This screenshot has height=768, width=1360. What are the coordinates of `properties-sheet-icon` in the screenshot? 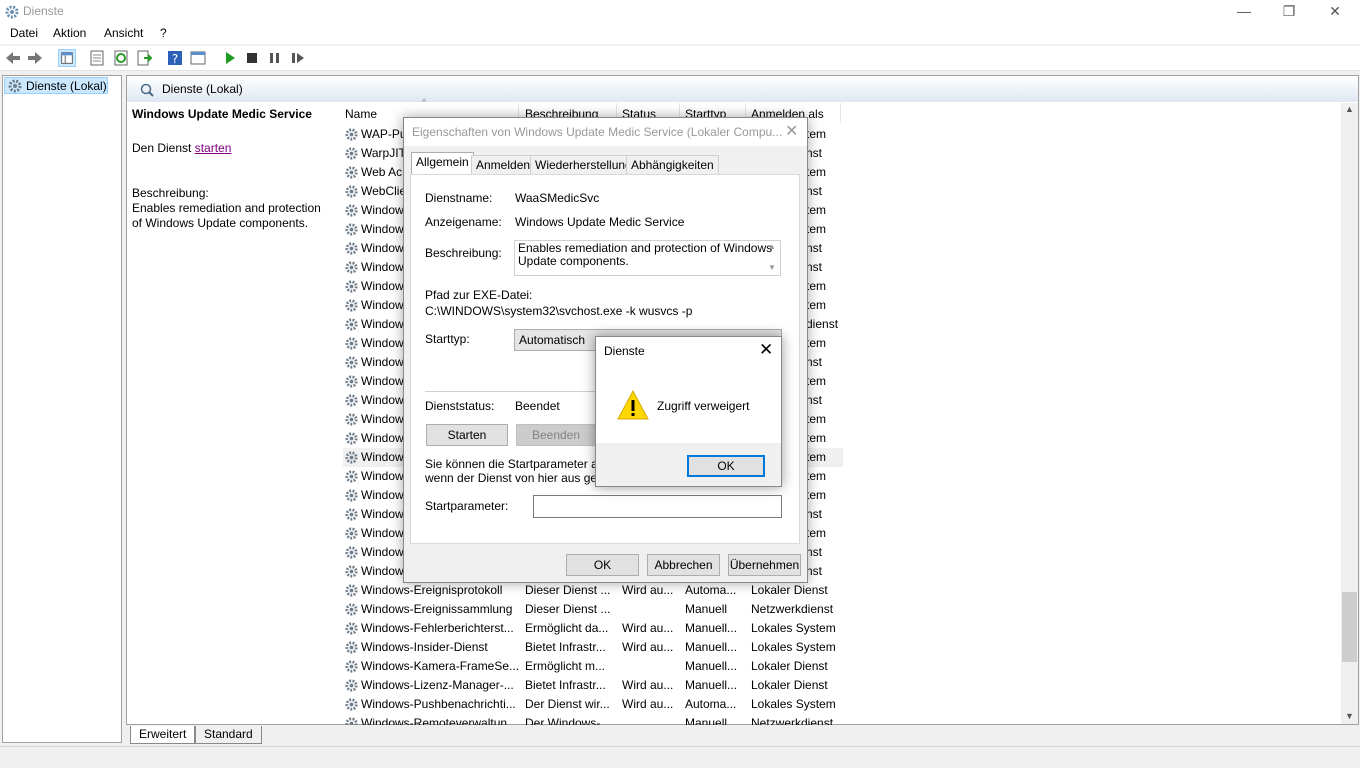 It's located at (97, 58).